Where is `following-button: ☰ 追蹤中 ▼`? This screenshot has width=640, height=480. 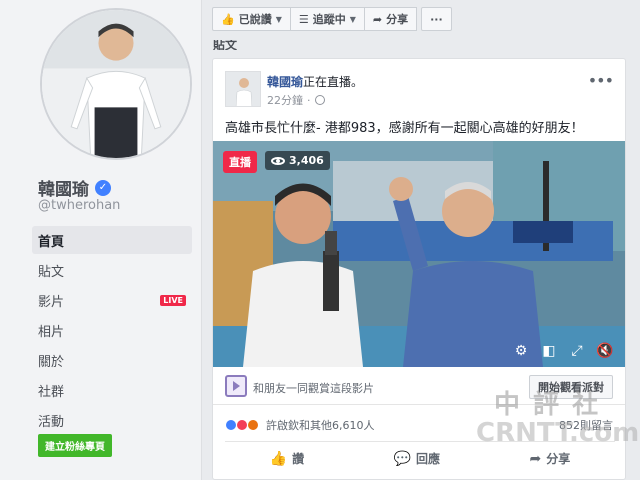 following-button: ☰ 追蹤中 ▼ is located at coordinates (327, 19).